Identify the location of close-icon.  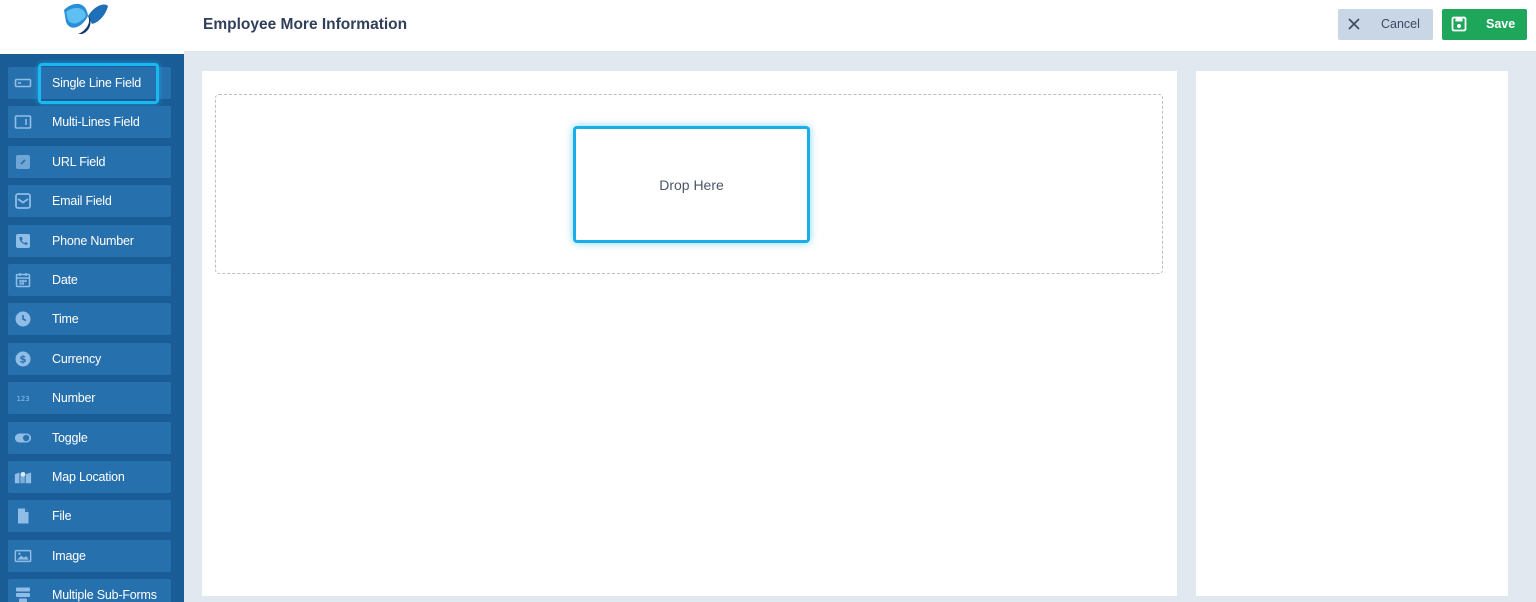
(1354, 24).